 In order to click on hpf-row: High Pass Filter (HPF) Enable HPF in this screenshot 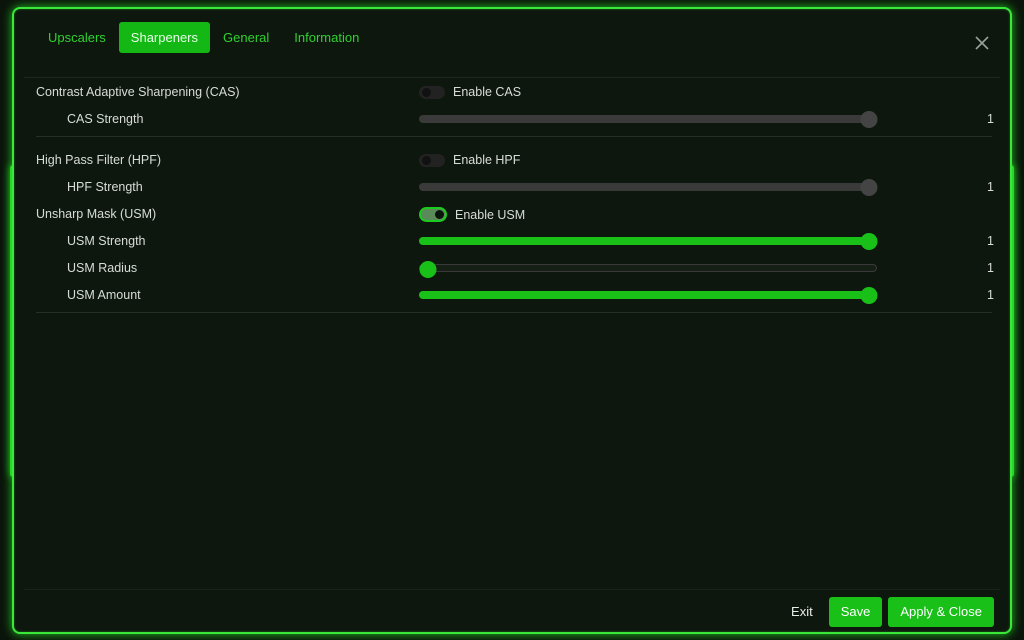, I will do `click(513, 160)`.